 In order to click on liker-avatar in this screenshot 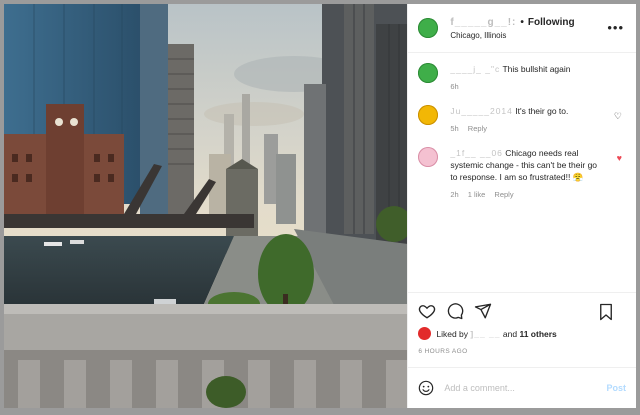, I will do `click(425, 333)`.